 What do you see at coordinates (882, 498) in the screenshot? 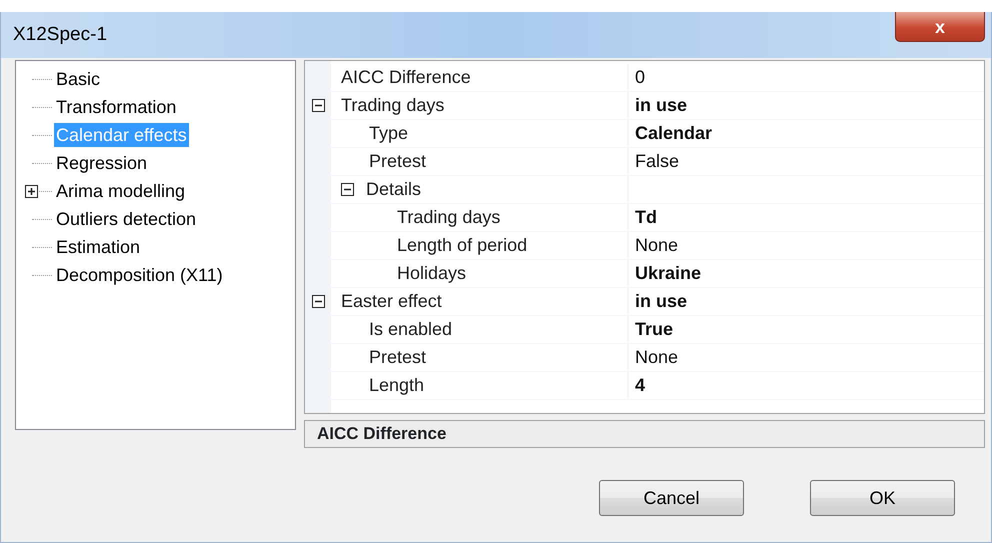
I see `dialog-button: OK` at bounding box center [882, 498].